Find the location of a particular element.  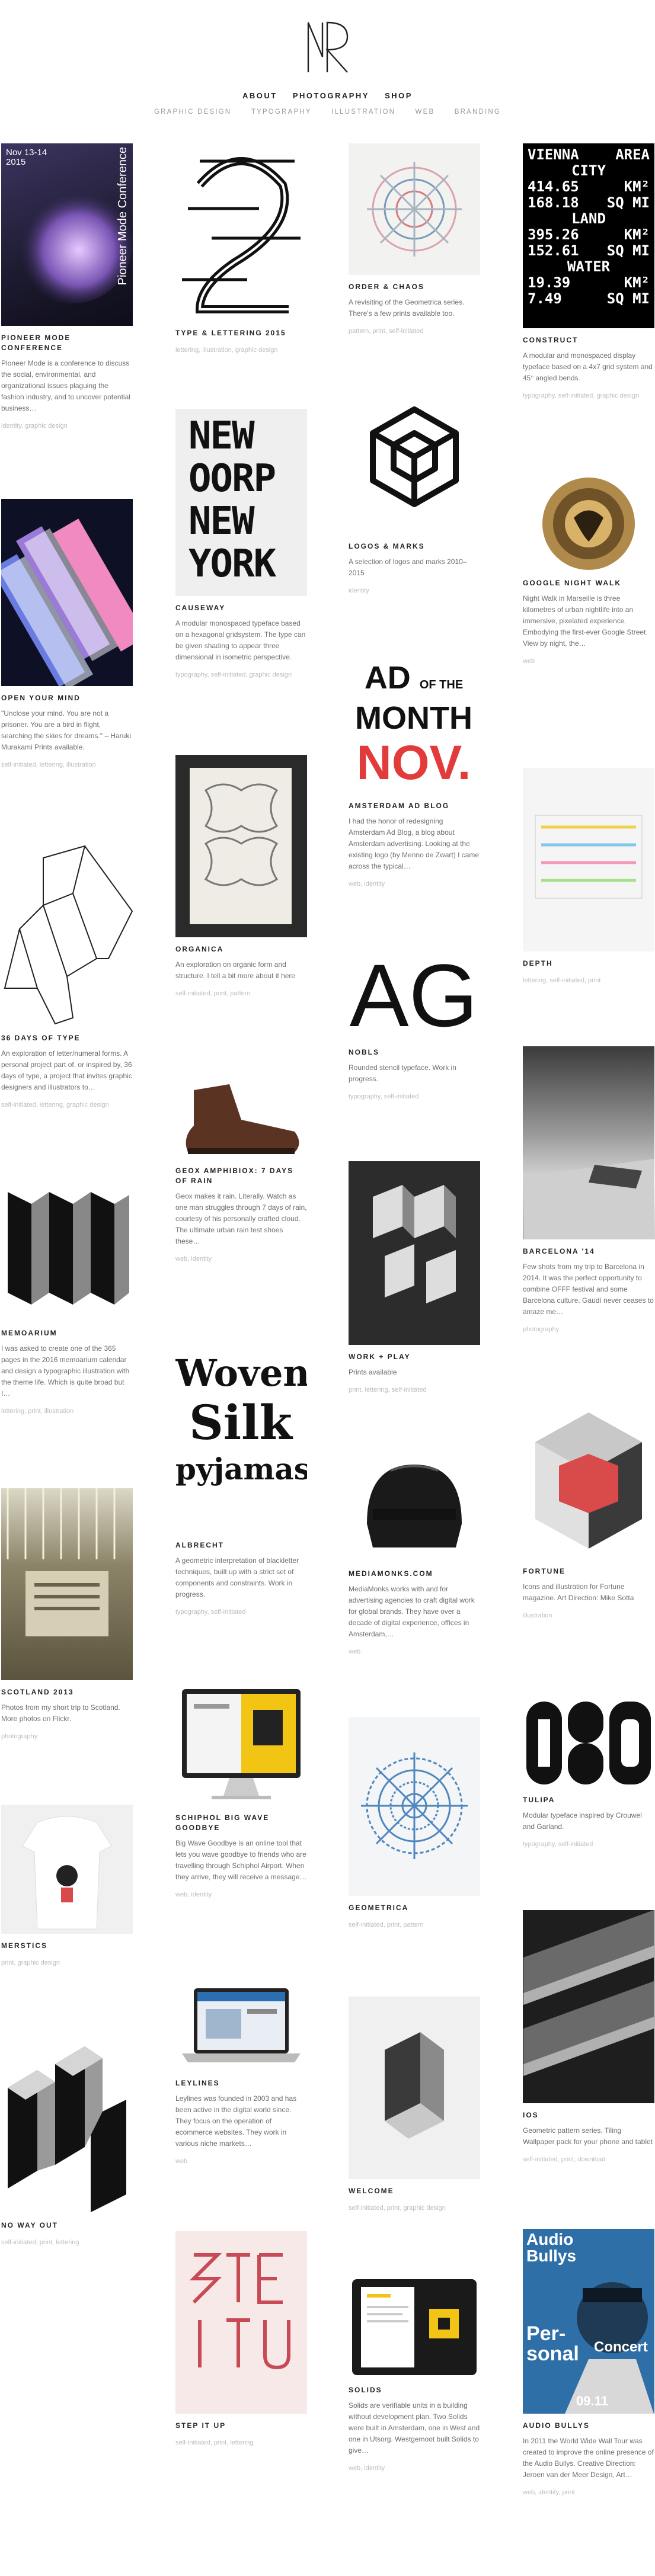

project-tags: identity, graphic design is located at coordinates (67, 426).